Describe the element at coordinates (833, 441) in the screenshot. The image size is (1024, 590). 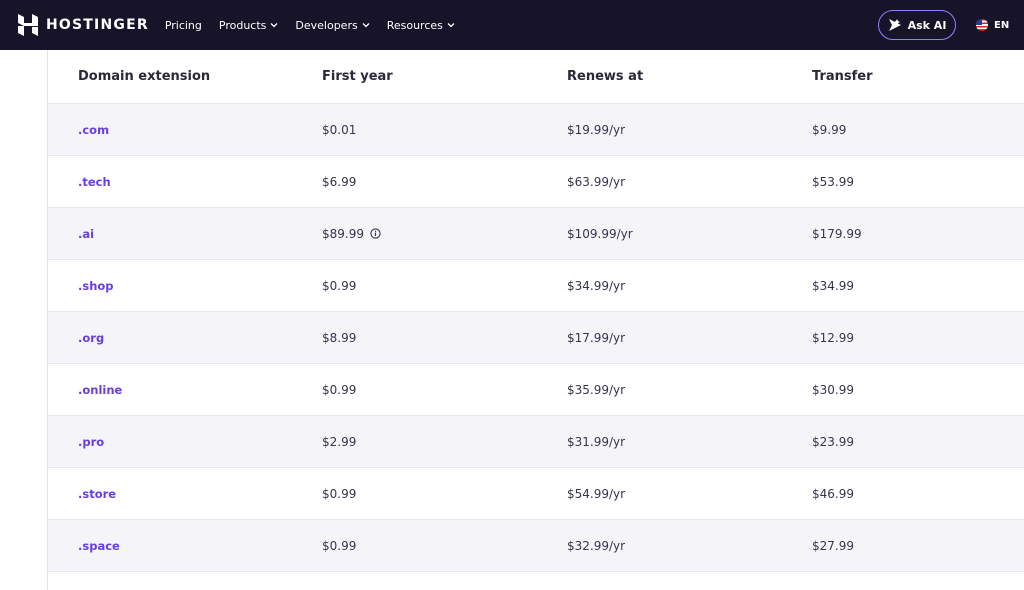
I see `transfer-price: $23.99` at that location.